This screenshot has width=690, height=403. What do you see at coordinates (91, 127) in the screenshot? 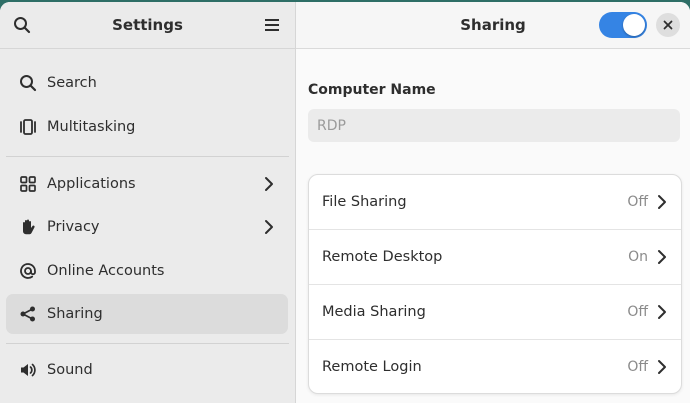
I see `sidebar-item-label: Multitasking` at bounding box center [91, 127].